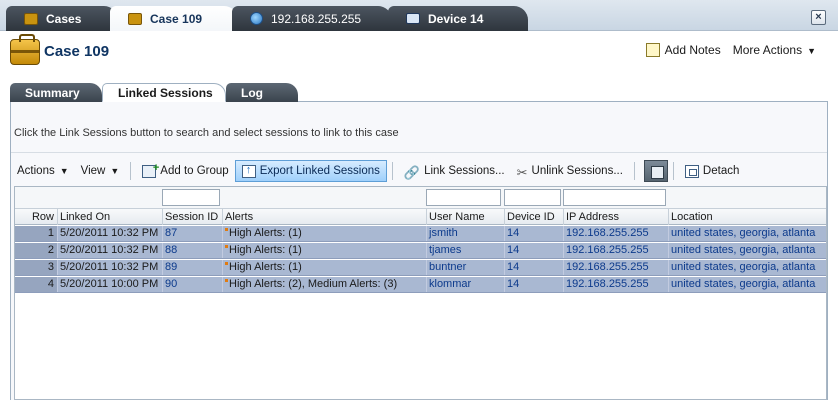 The height and width of the screenshot is (400, 838). I want to click on session-id-link: 88, so click(192, 250).